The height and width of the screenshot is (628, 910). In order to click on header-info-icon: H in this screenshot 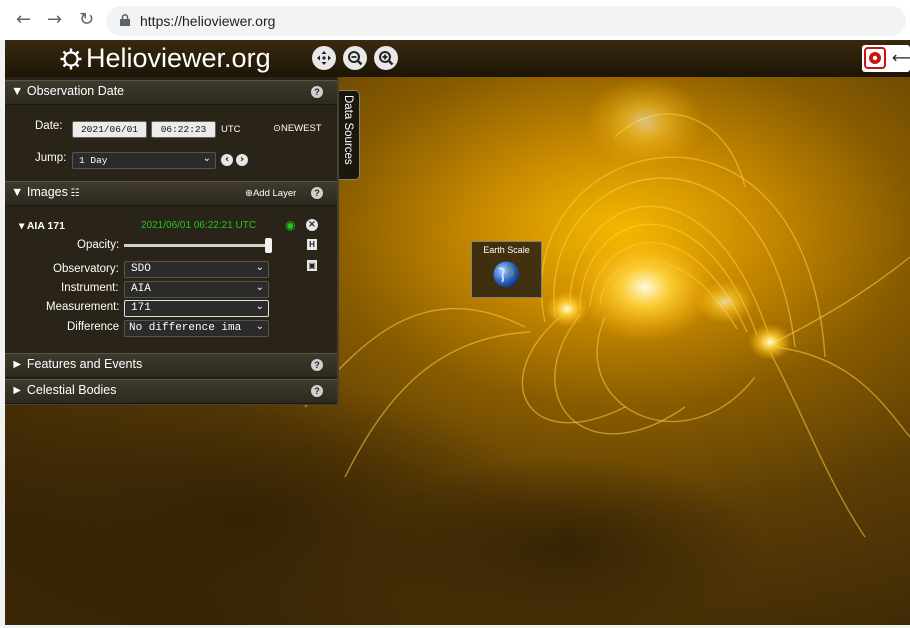, I will do `click(312, 244)`.